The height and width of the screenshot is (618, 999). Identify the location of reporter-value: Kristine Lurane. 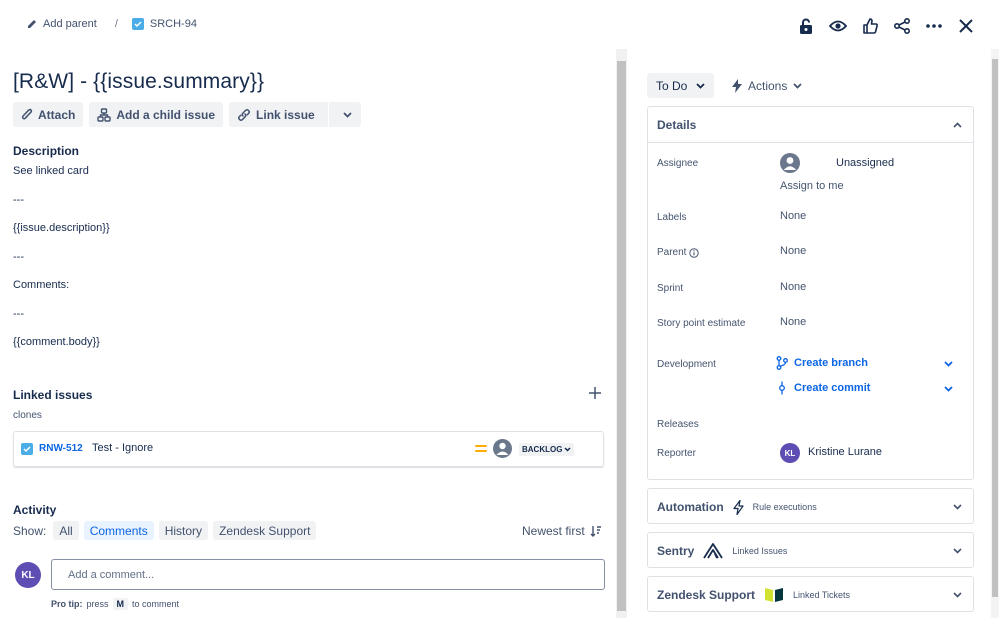
(845, 452).